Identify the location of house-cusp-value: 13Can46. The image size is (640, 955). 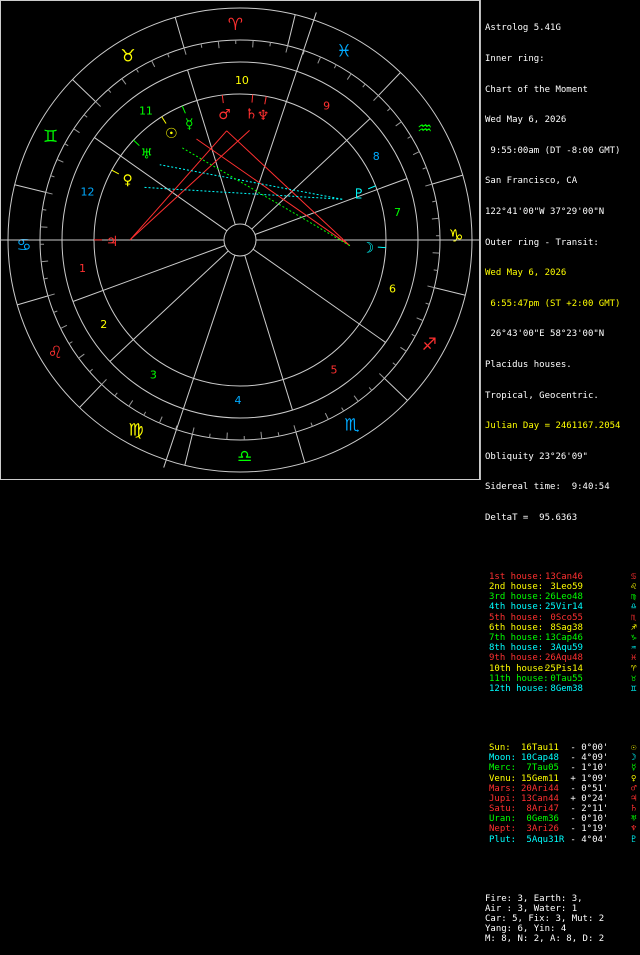
(564, 577).